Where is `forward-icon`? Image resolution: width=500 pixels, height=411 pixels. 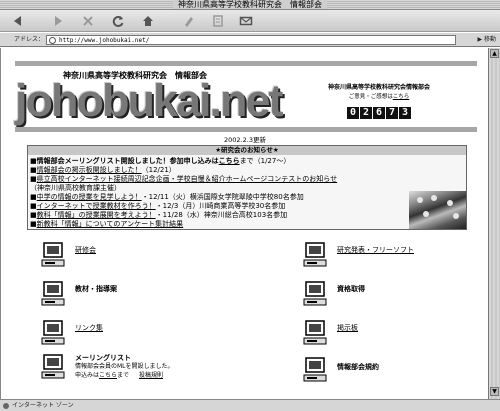 forward-icon is located at coordinates (58, 21).